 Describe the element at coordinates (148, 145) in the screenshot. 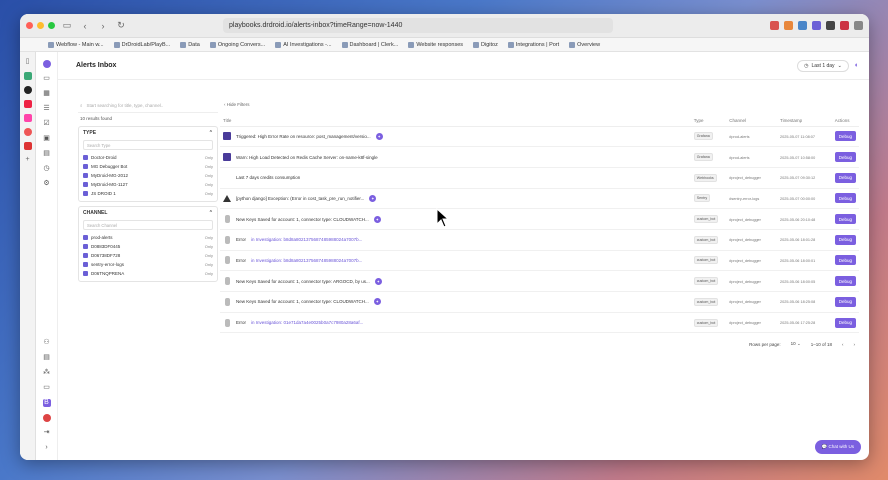

I see `type-search-input: Search Type` at that location.